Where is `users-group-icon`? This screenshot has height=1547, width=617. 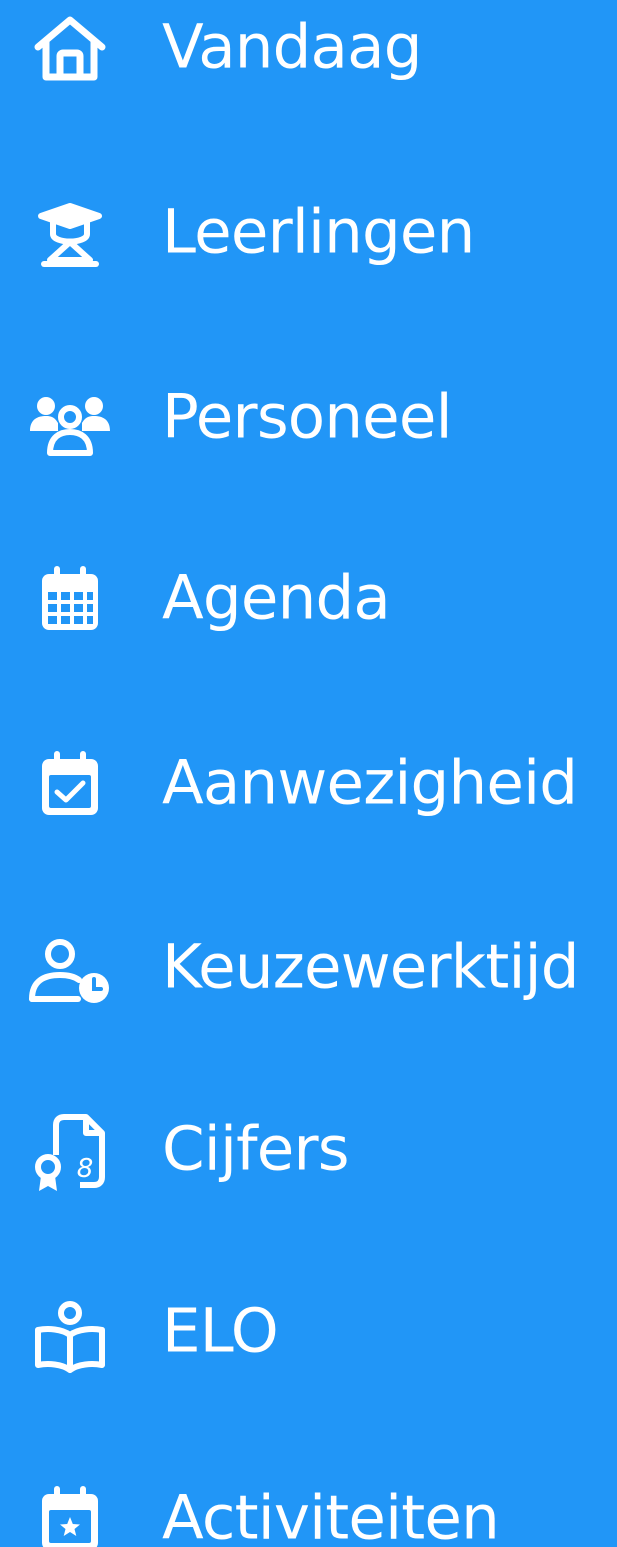 users-group-icon is located at coordinates (70, 426).